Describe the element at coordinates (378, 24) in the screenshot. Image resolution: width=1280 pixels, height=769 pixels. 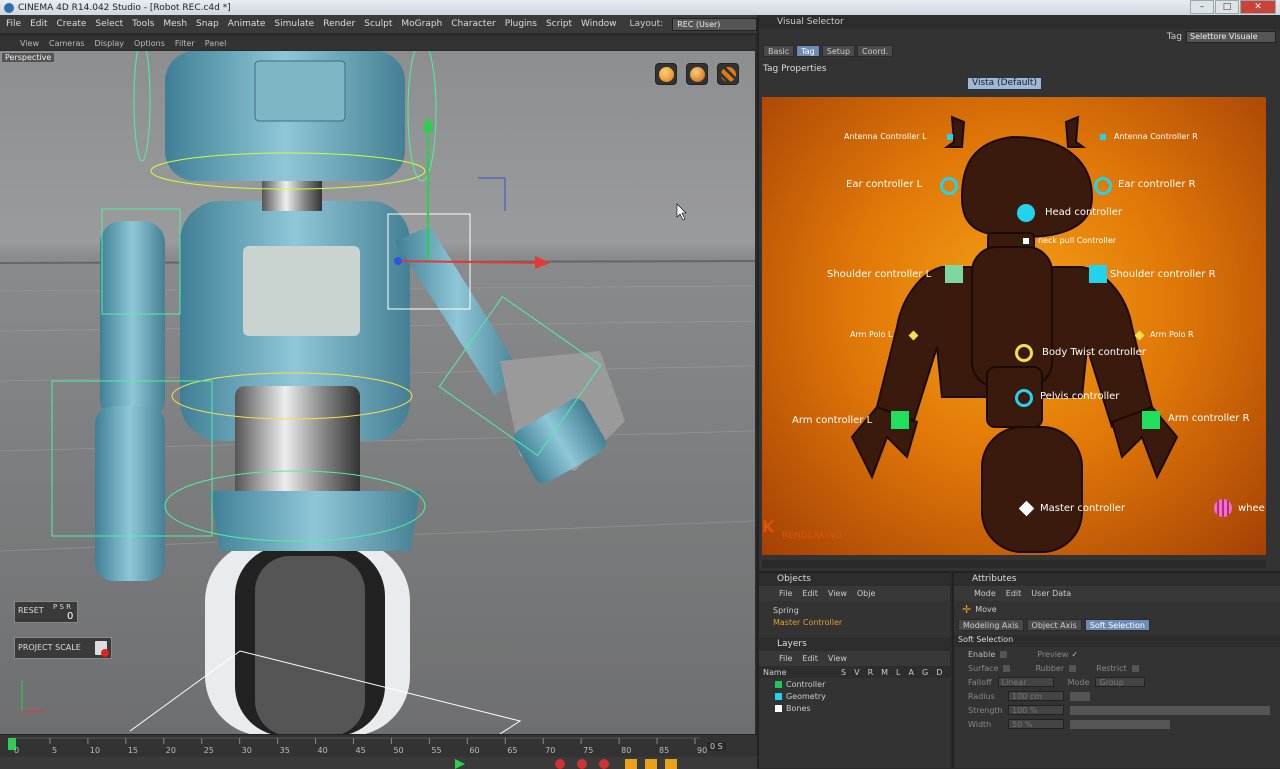
I see `menu-sculpt: Sculpt` at that location.